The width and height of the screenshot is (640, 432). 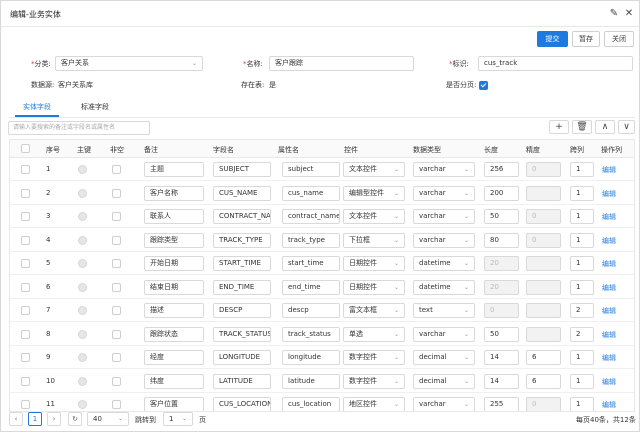 What do you see at coordinates (16, 419) in the screenshot?
I see `prev-page-button: ‹` at bounding box center [16, 419].